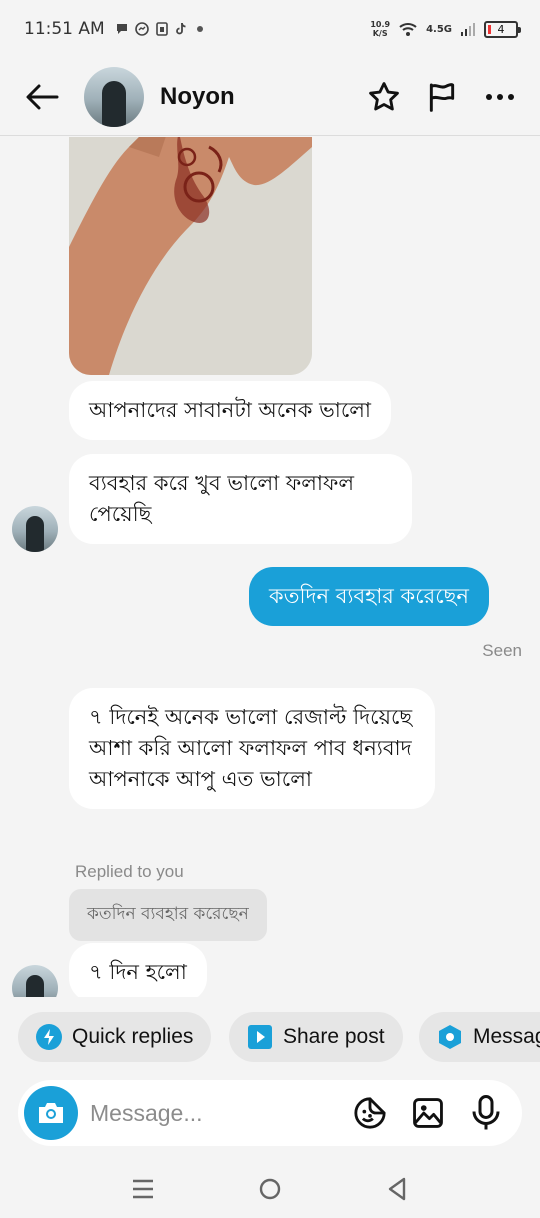 This screenshot has height=1218, width=540. Describe the element at coordinates (199, 29) in the screenshot. I see `dot-icon` at that location.